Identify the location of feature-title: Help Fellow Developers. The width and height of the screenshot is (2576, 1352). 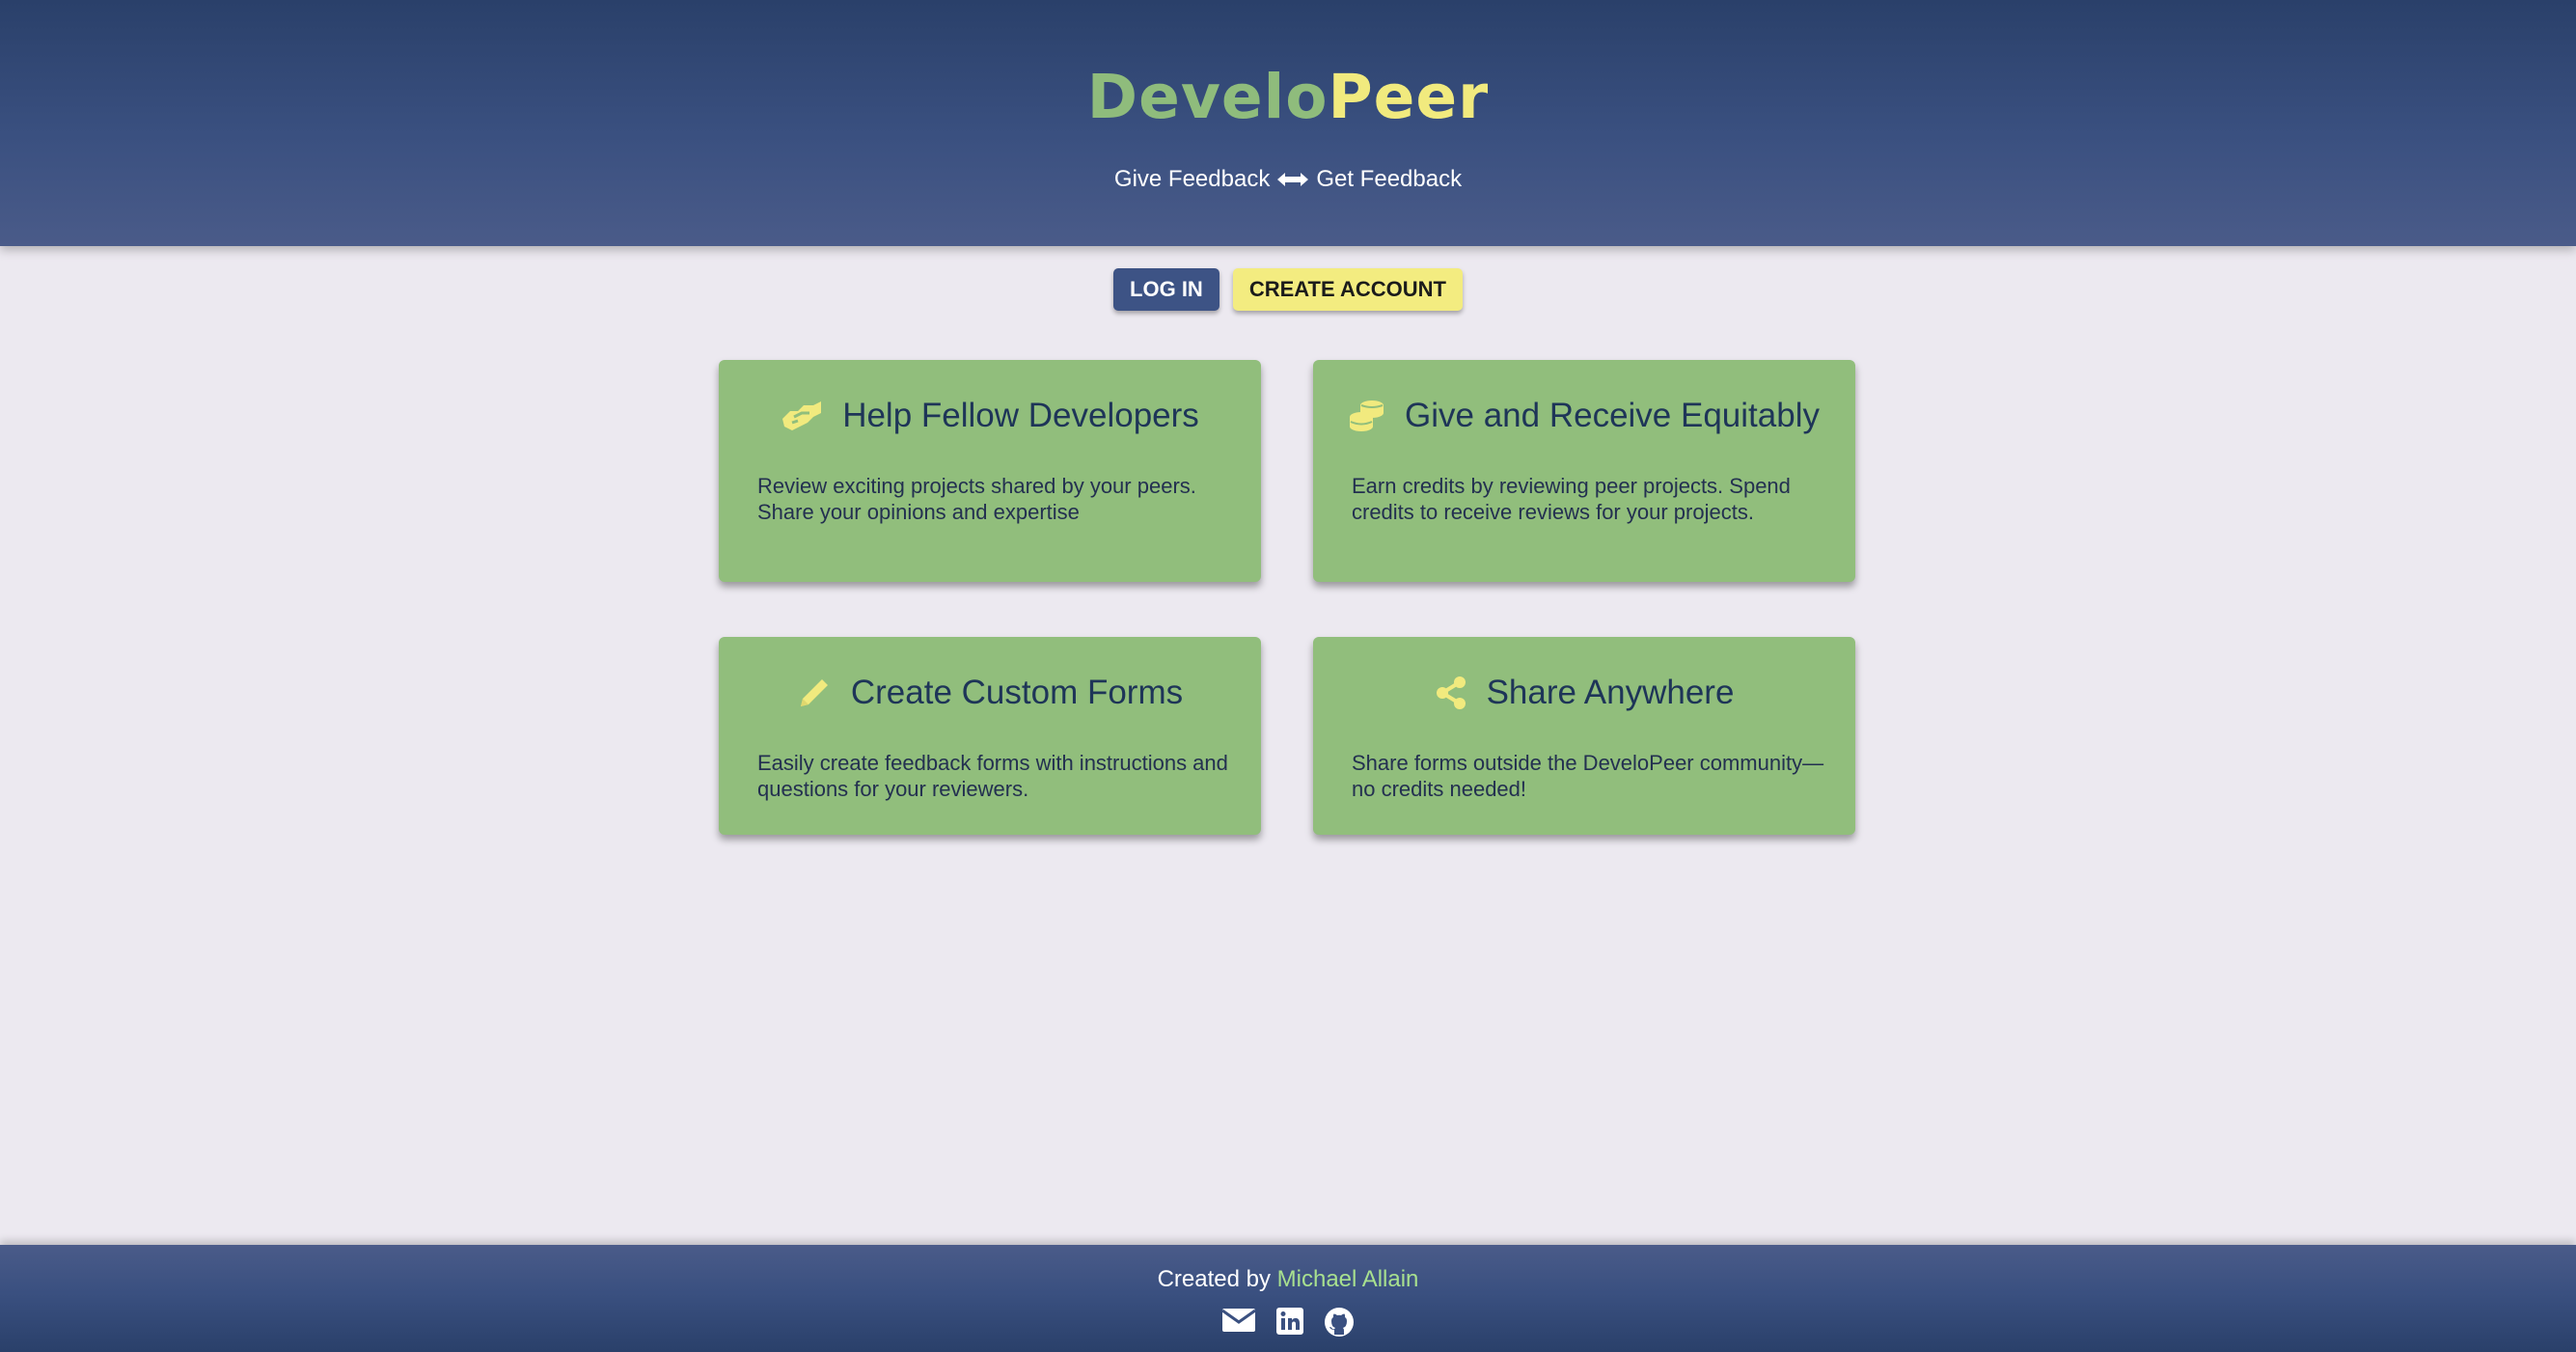
(1021, 415).